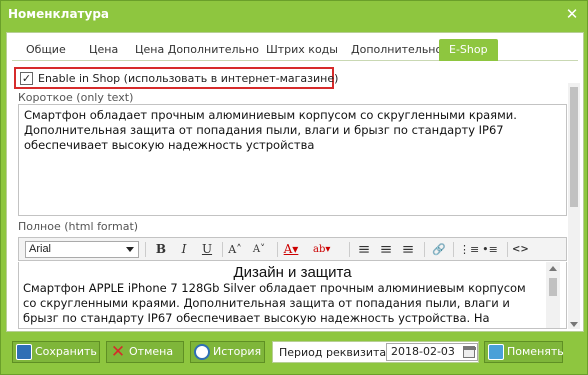  What do you see at coordinates (572, 14) in the screenshot?
I see `close-icon: ✕` at bounding box center [572, 14].